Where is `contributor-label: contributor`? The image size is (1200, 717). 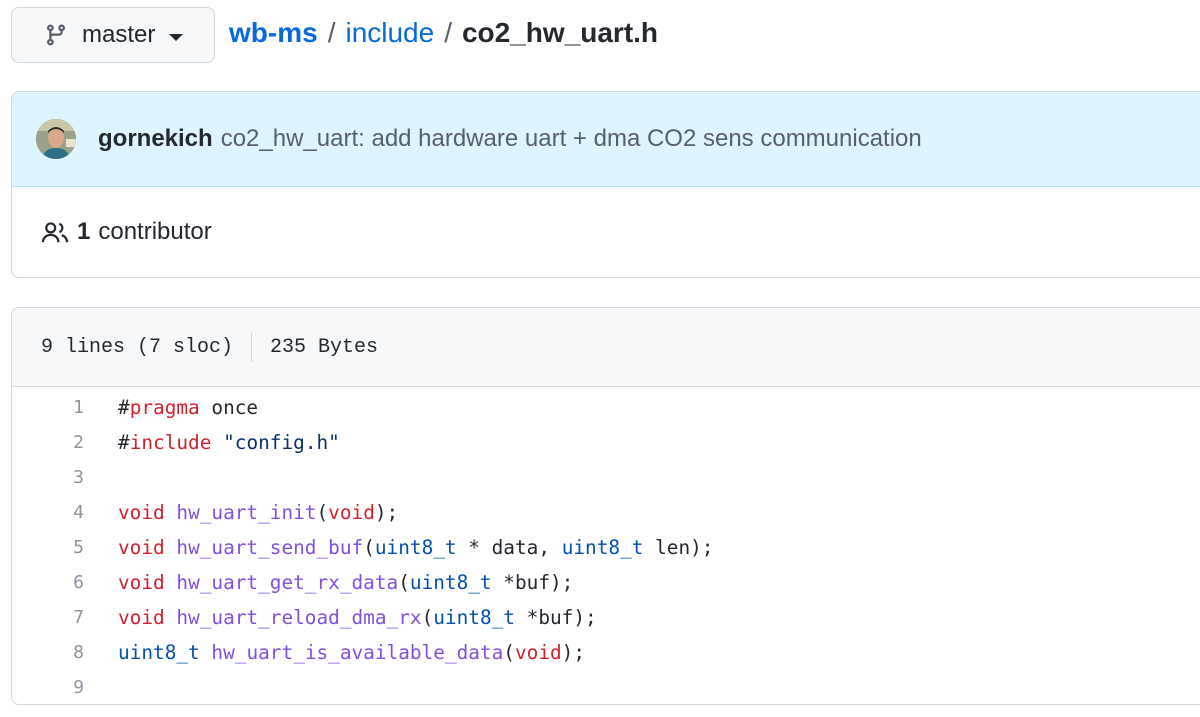 contributor-label: contributor is located at coordinates (155, 231).